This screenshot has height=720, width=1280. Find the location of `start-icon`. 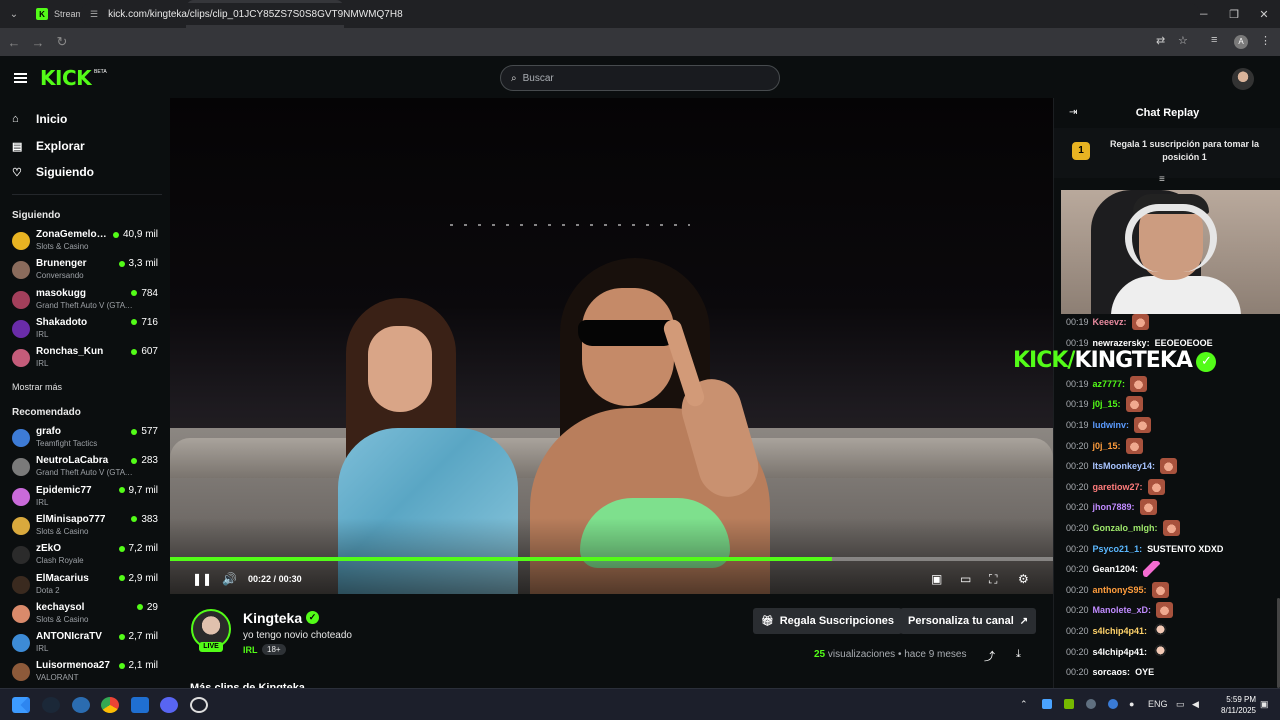

start-icon is located at coordinates (21, 705).